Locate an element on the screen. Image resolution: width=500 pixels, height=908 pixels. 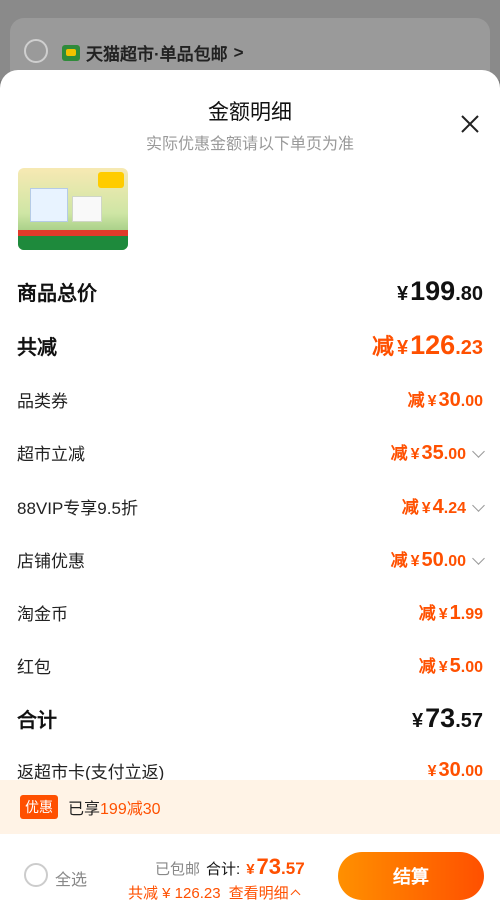
footer-reduce-line: 共减 ¥ 126.23 查看明细 is located at coordinates (214, 892).